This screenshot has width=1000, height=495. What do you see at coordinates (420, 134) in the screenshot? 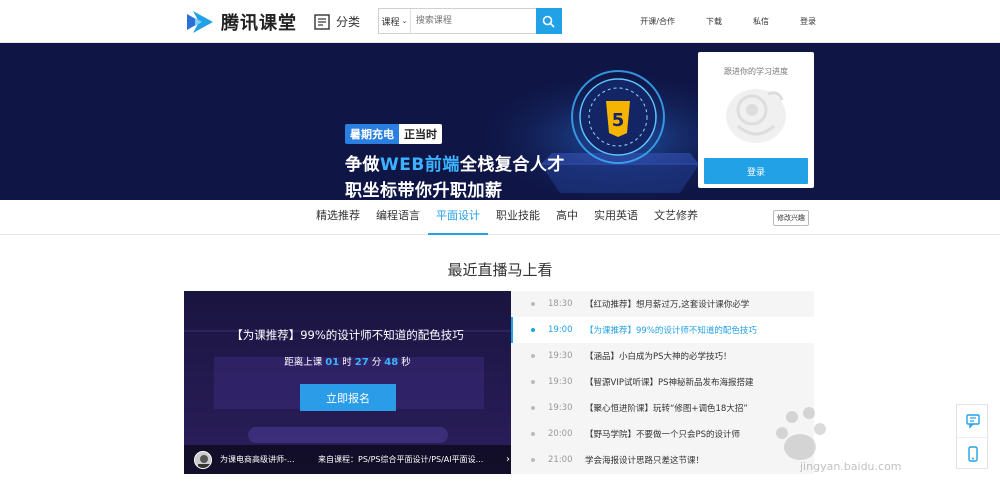
I see `banner-tag-secondary: 正当时` at bounding box center [420, 134].